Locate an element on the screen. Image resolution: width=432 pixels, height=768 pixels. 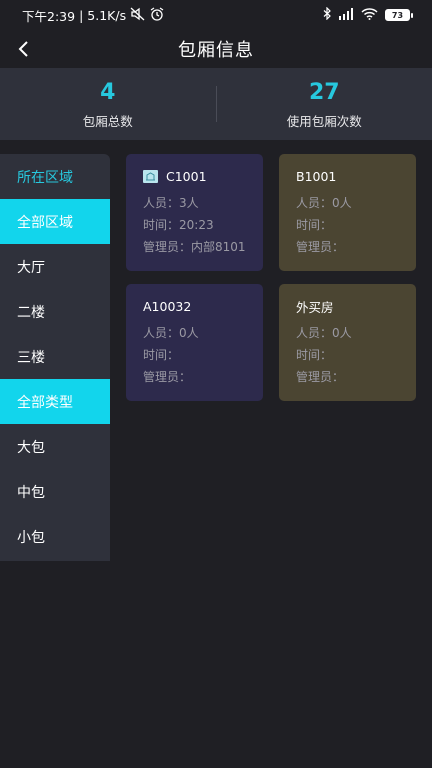
sidebar-item-hall: 大厅 is located at coordinates (55, 266).